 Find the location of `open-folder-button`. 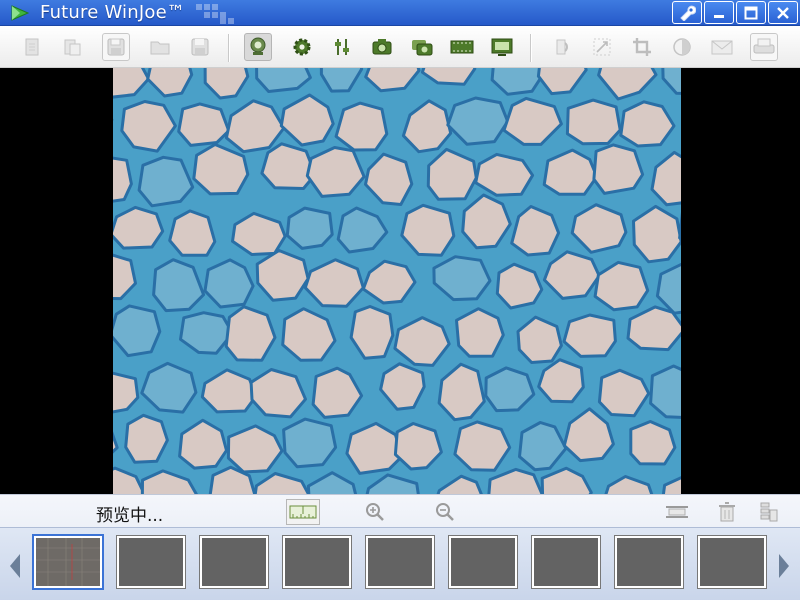

open-folder-button is located at coordinates (160, 47).